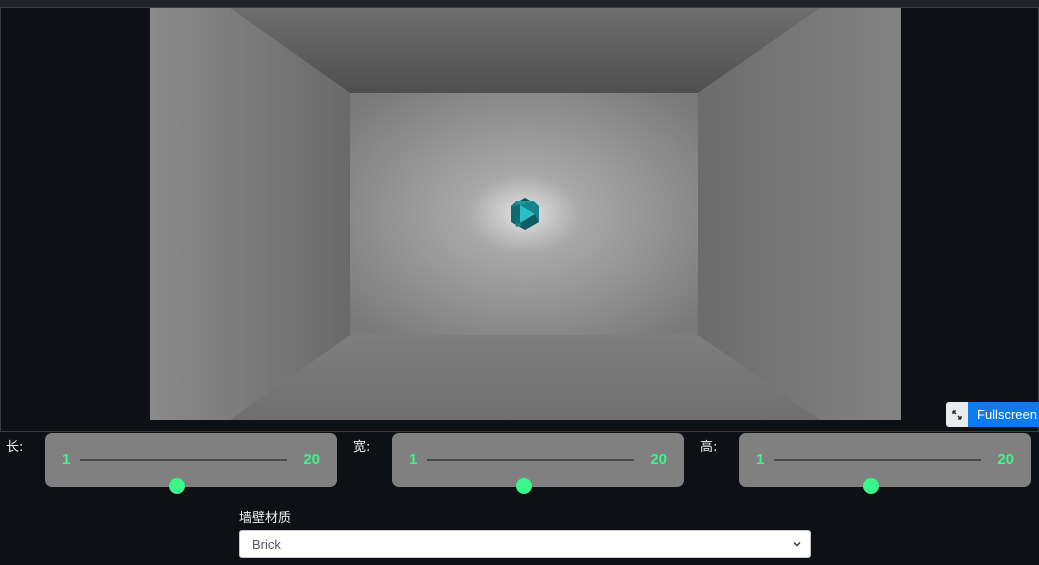 This screenshot has width=1039, height=565. Describe the element at coordinates (530, 476) in the screenshot. I see `width-slider-track` at that location.